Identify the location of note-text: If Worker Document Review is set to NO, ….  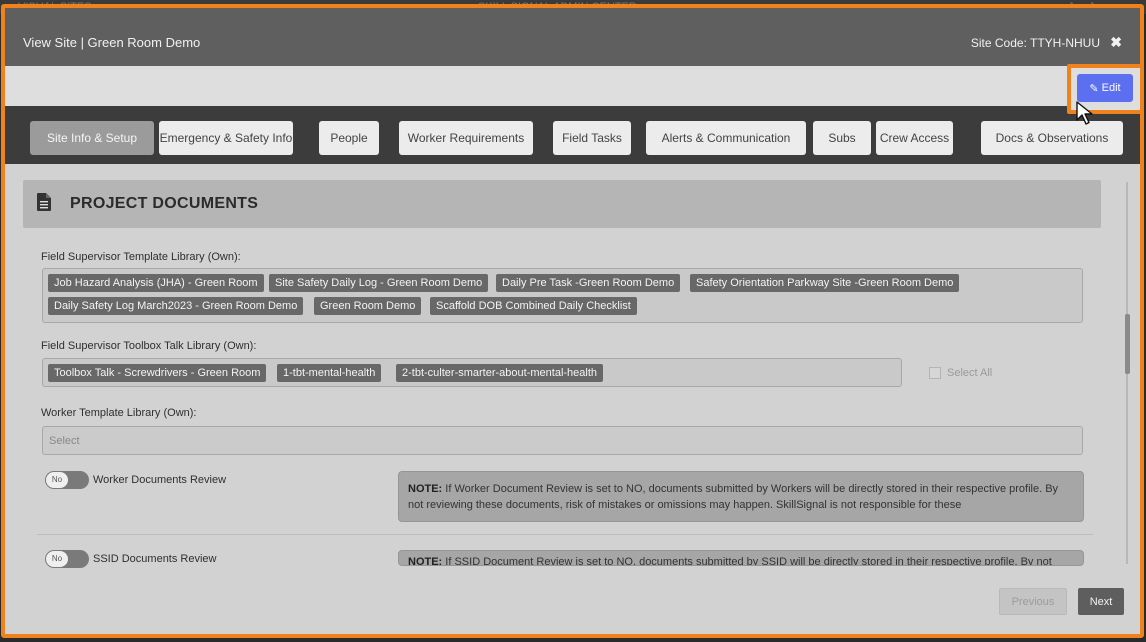
(733, 497).